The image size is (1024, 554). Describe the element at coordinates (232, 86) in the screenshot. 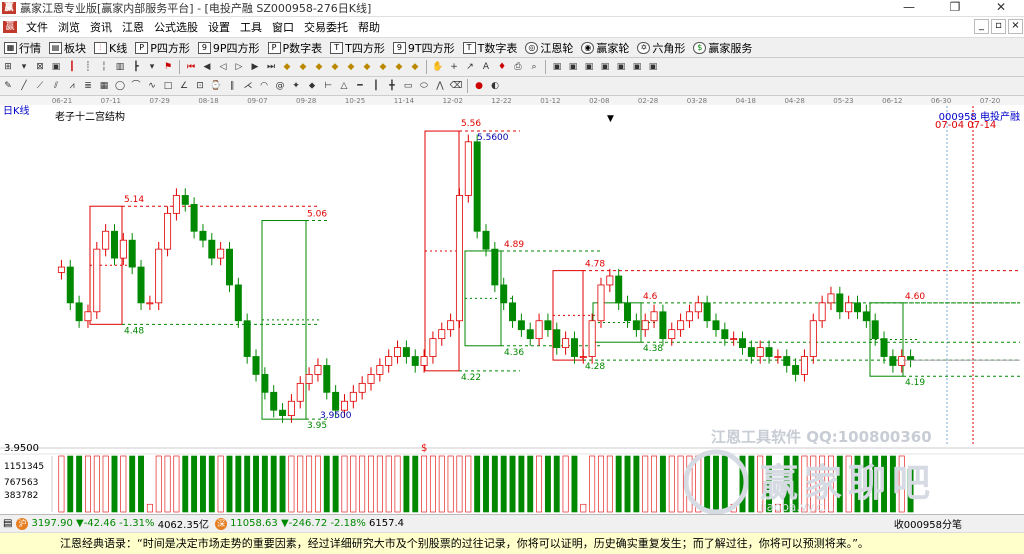

I see `parallel-icon: ∥` at that location.